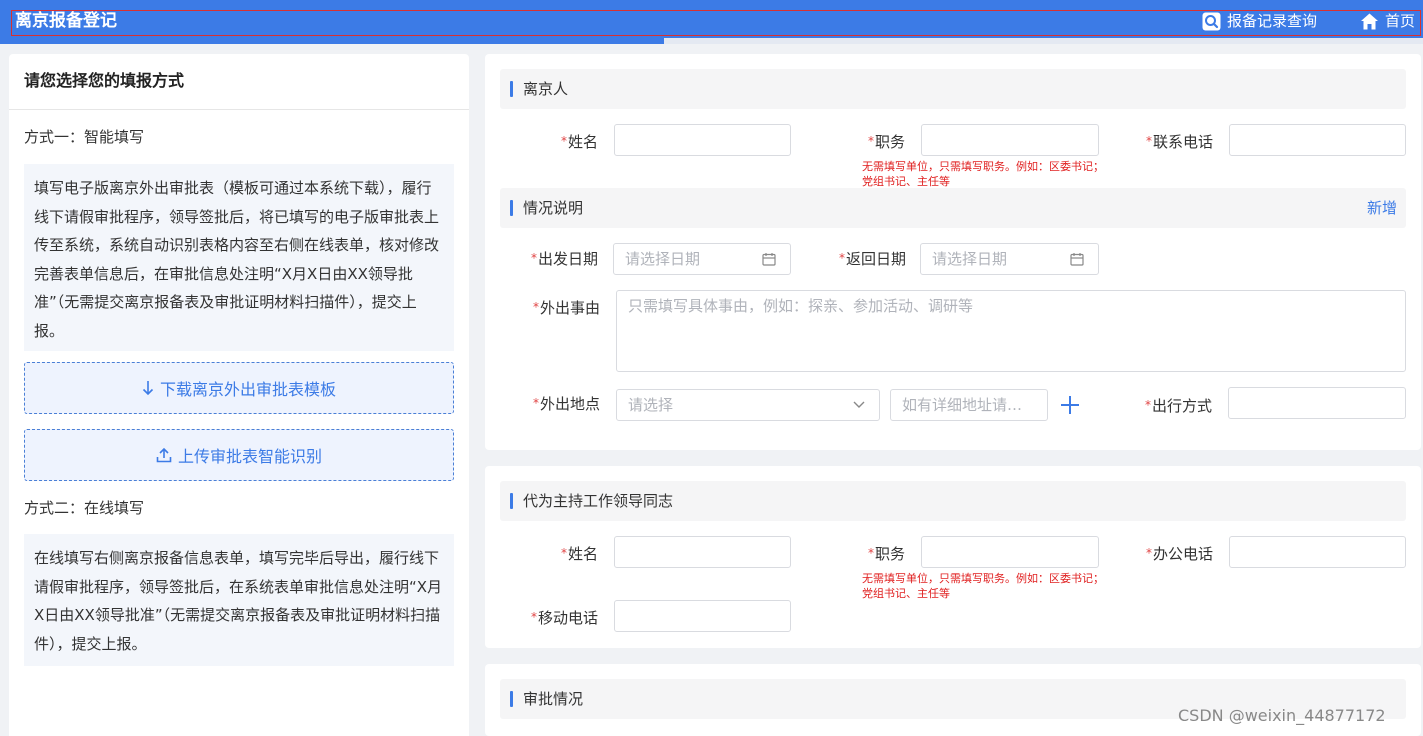 The image size is (1423, 736). What do you see at coordinates (711, 22) in the screenshot?
I see `top-bar: 离京报备登记 报备记录查询 首页` at bounding box center [711, 22].